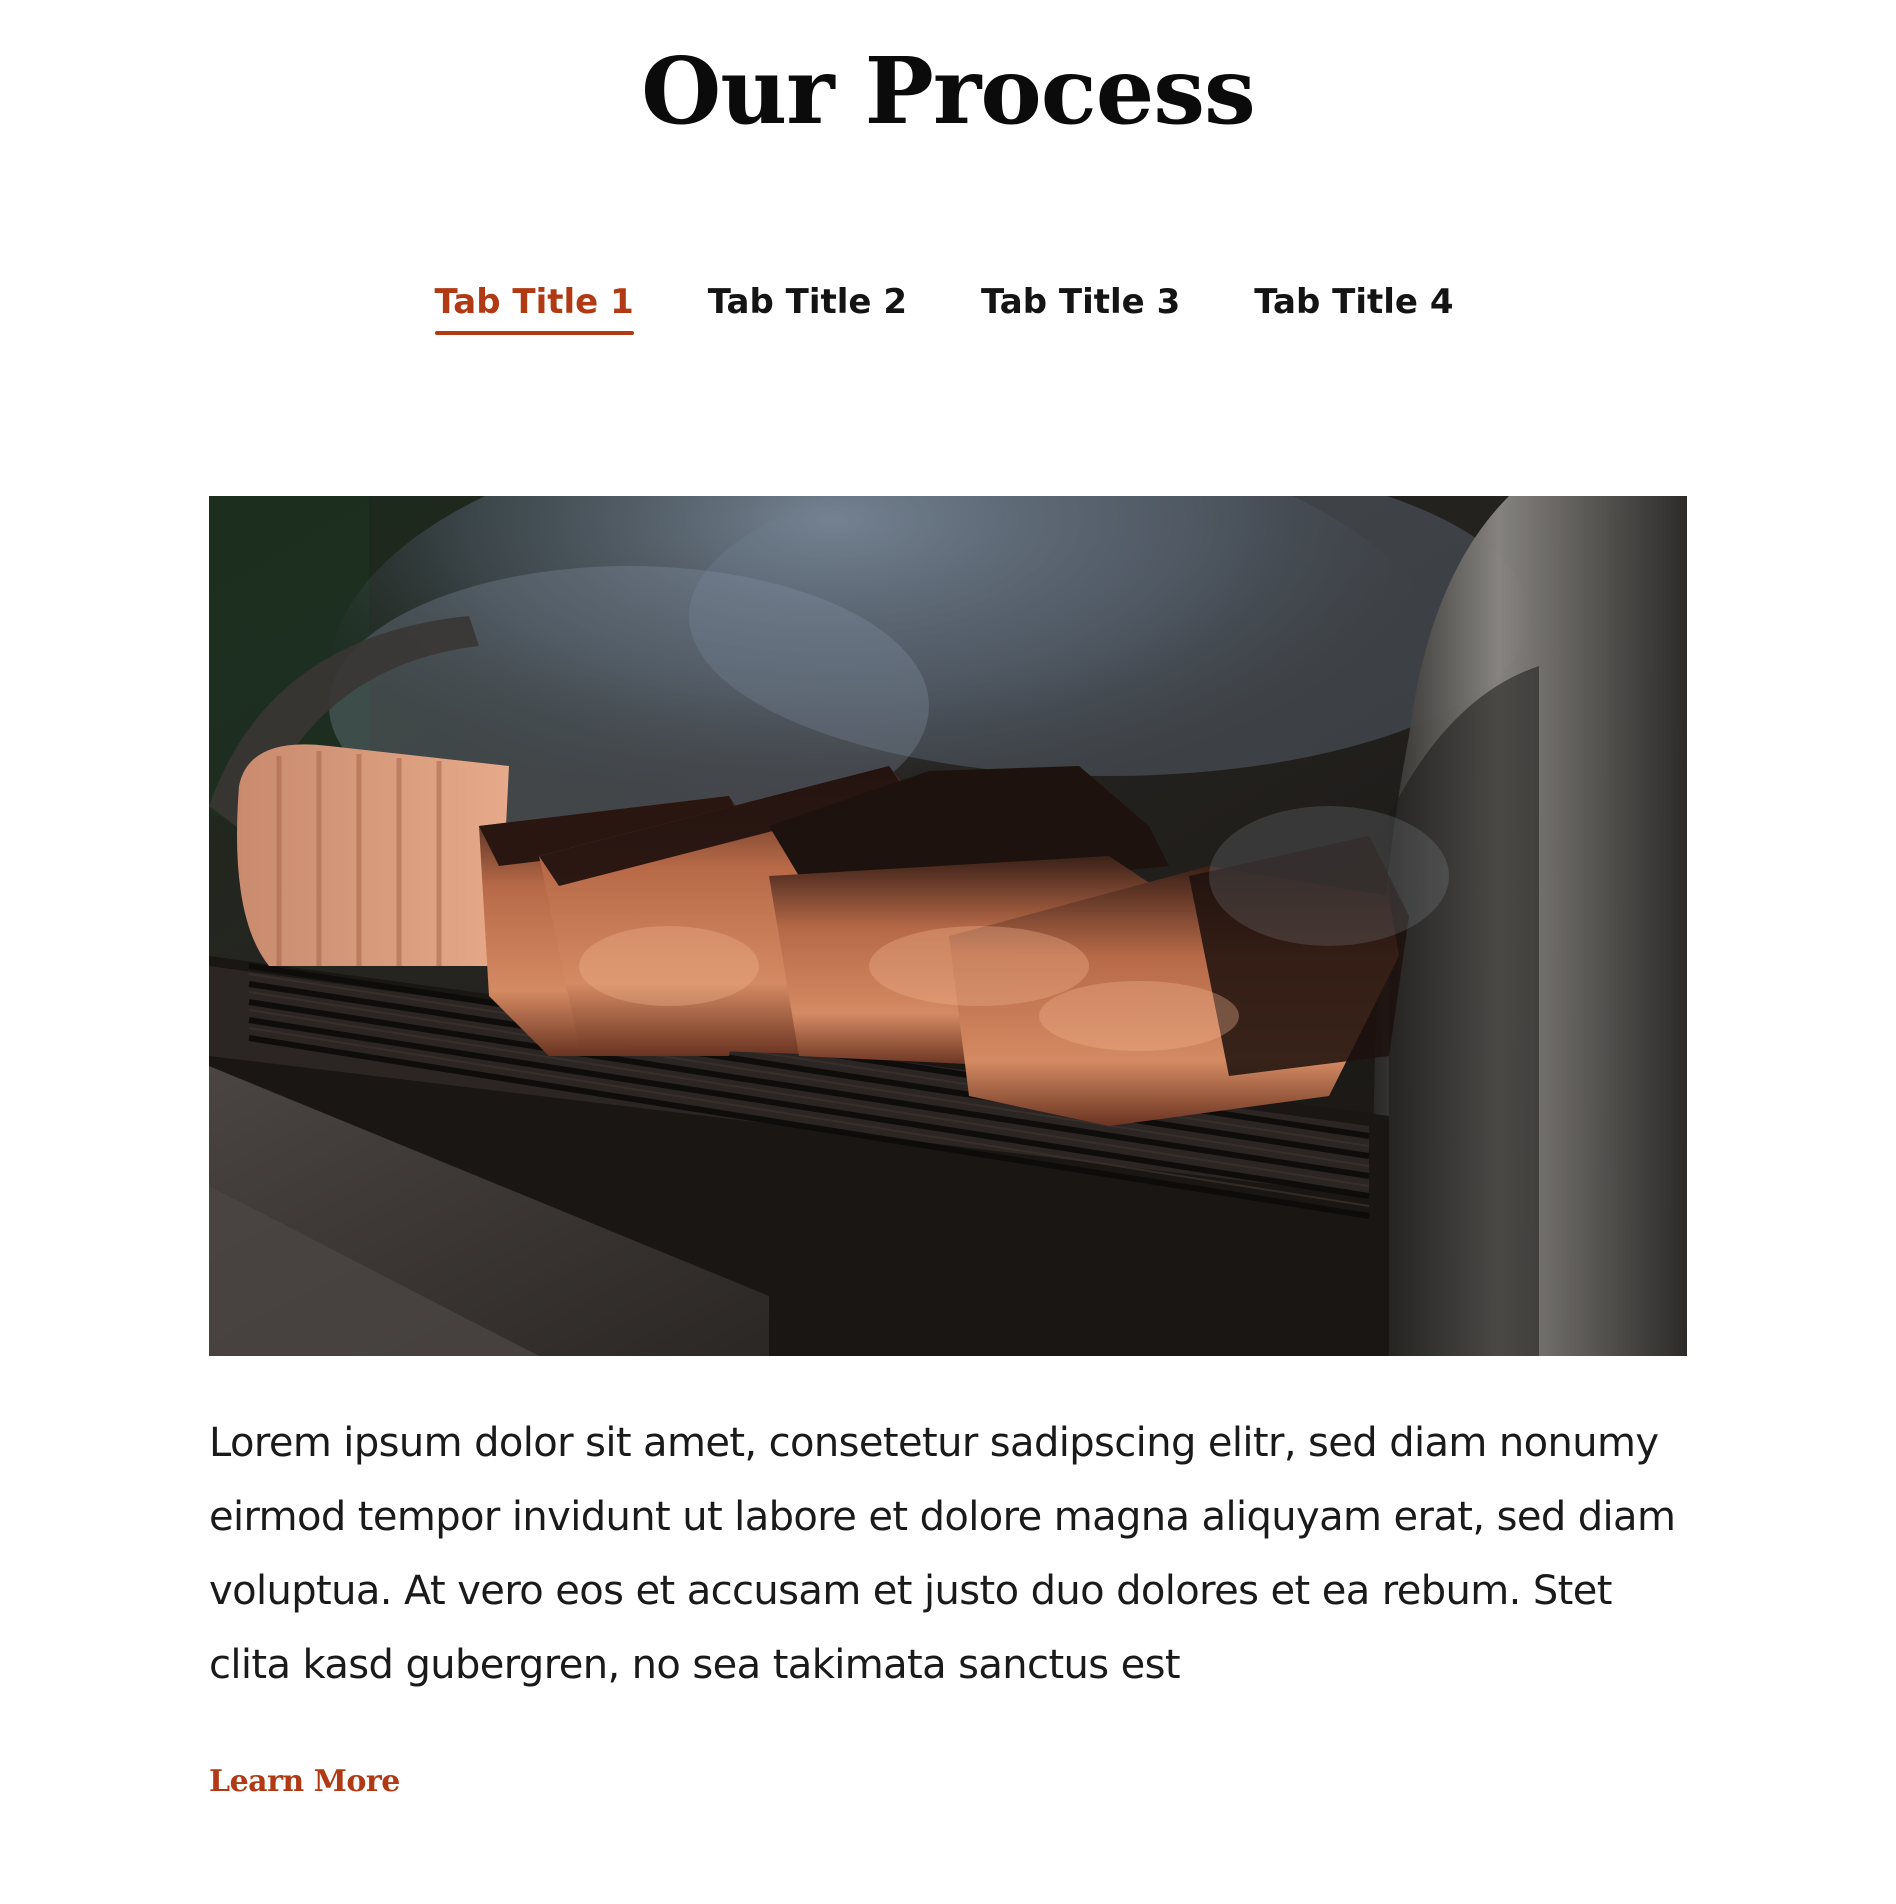 This screenshot has width=1896, height=1904. What do you see at coordinates (534, 333) in the screenshot?
I see `active-tab-indicator` at bounding box center [534, 333].